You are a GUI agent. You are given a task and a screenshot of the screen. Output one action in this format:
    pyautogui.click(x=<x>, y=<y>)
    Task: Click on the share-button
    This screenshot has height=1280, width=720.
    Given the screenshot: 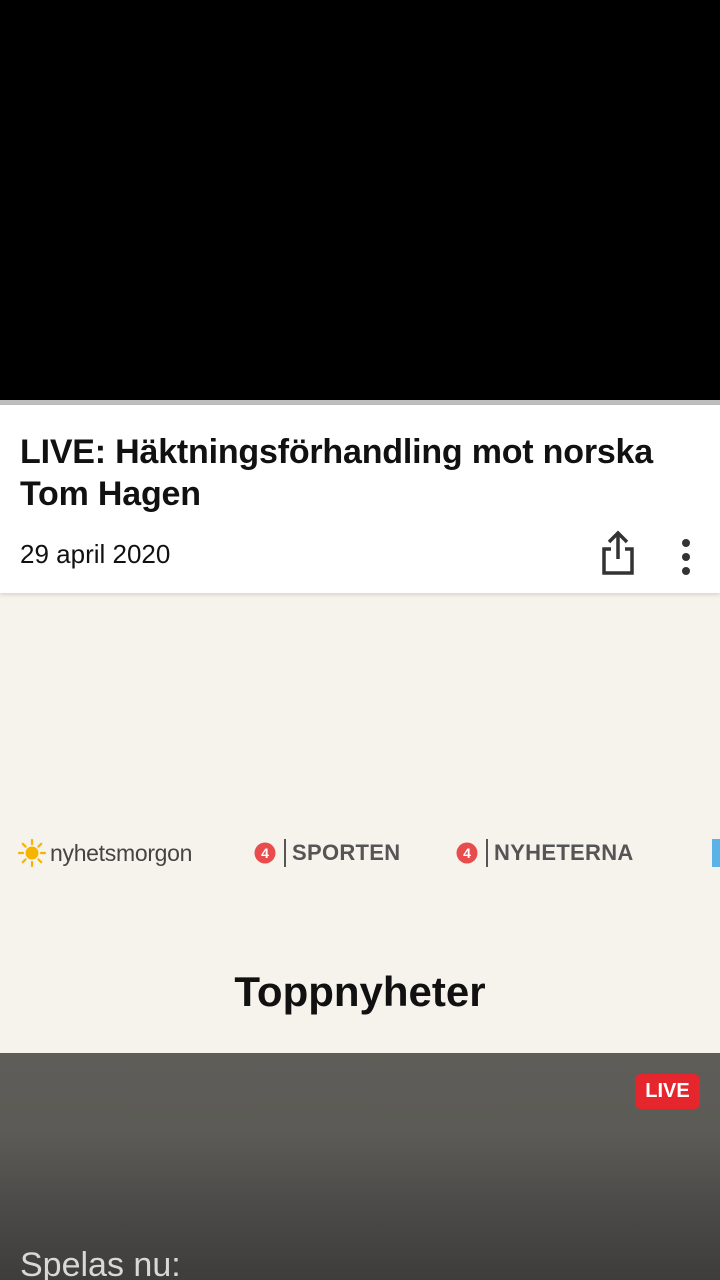 What is the action you would take?
    pyautogui.click(x=618, y=553)
    